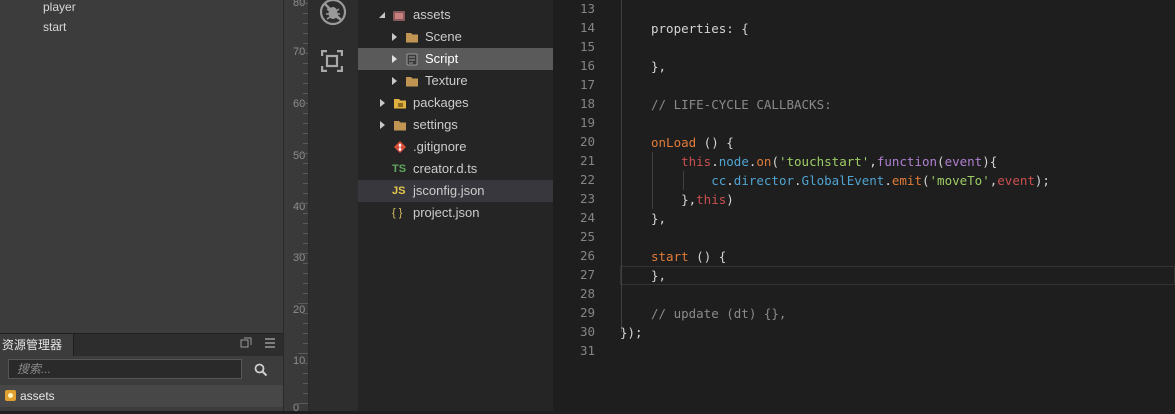 The width and height of the screenshot is (1175, 414). I want to click on asset-root-item: assets, so click(141, 396).